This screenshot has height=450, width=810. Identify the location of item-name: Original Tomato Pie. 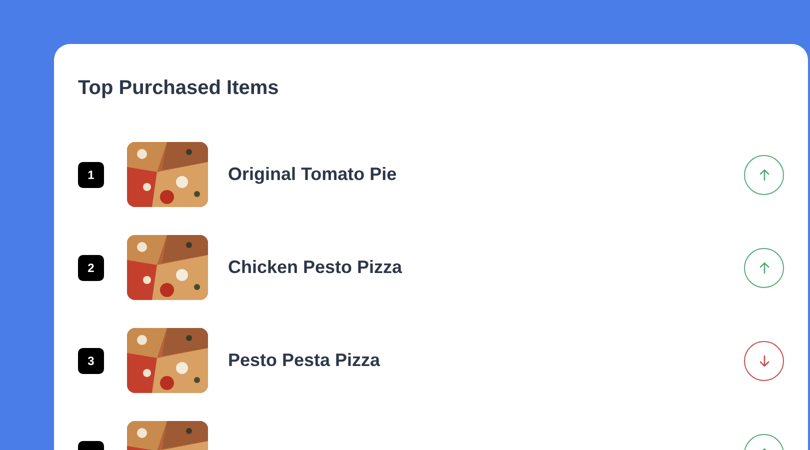
(313, 174).